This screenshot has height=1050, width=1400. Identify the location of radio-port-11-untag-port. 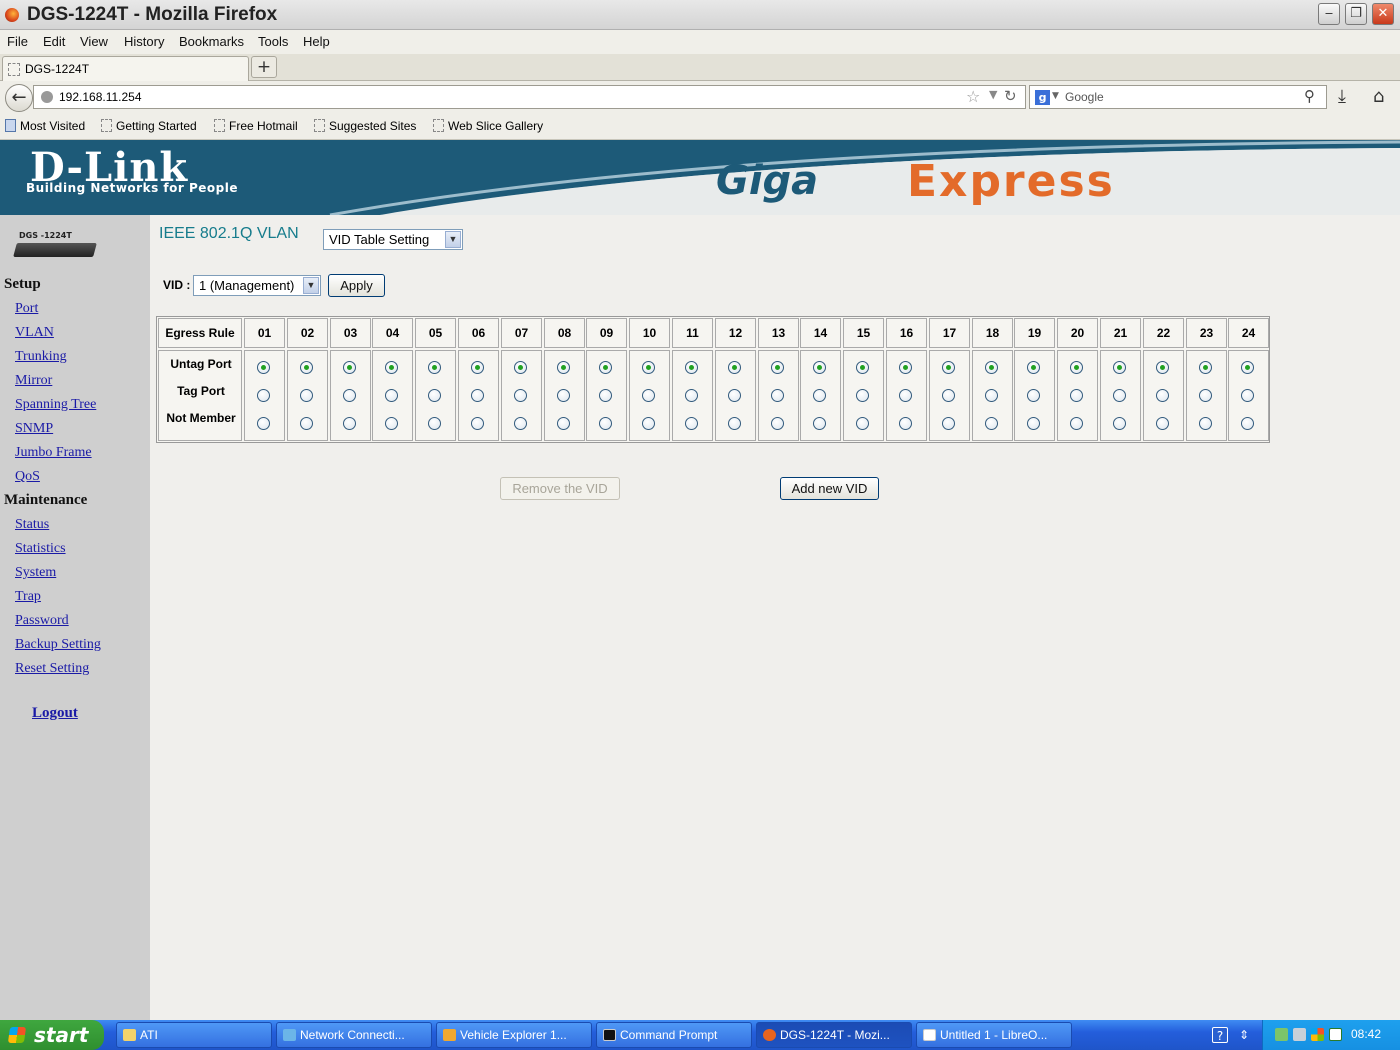
(691, 367).